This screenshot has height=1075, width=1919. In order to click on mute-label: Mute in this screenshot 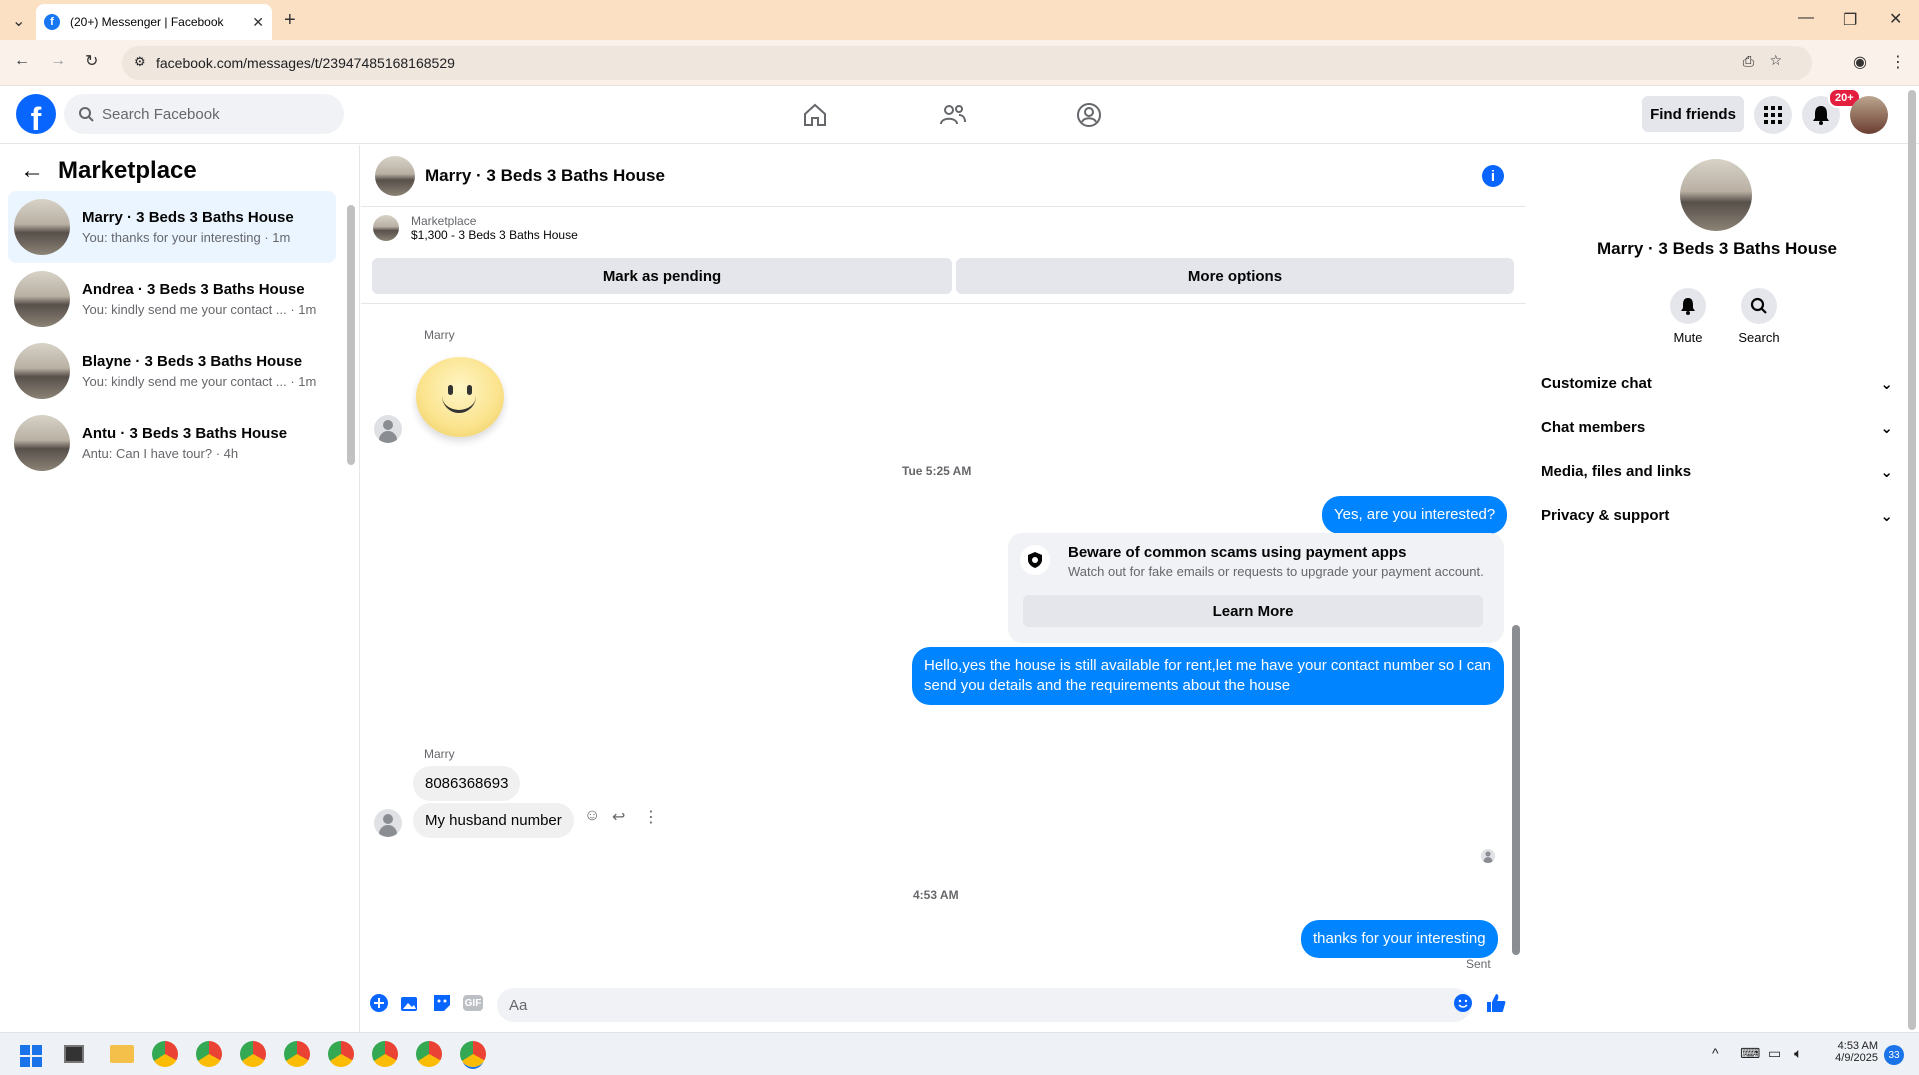, I will do `click(1688, 337)`.